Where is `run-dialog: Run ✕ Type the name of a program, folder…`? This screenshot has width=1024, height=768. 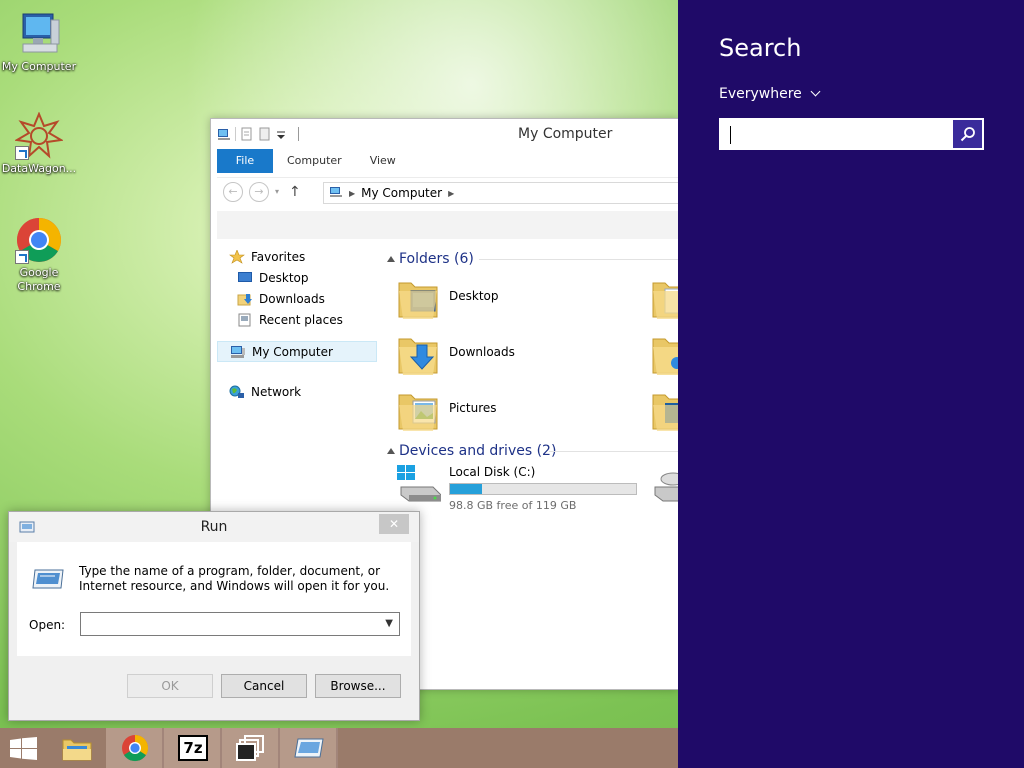 run-dialog: Run ✕ Type the name of a program, folder… is located at coordinates (214, 616).